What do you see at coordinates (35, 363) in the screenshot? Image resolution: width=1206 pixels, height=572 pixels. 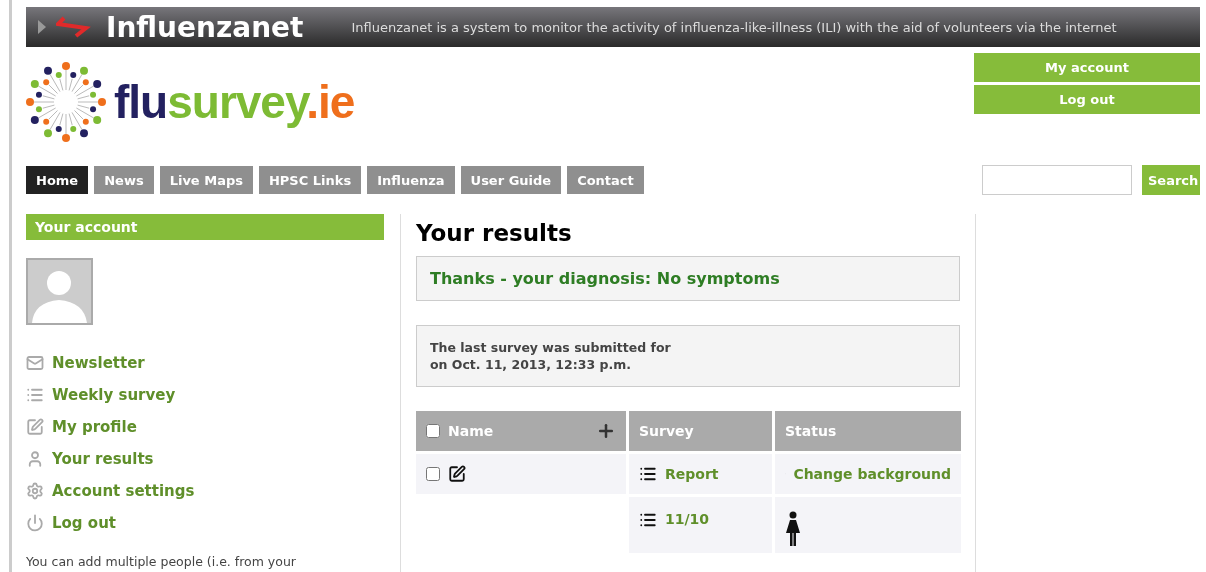 I see `envelope-icon` at bounding box center [35, 363].